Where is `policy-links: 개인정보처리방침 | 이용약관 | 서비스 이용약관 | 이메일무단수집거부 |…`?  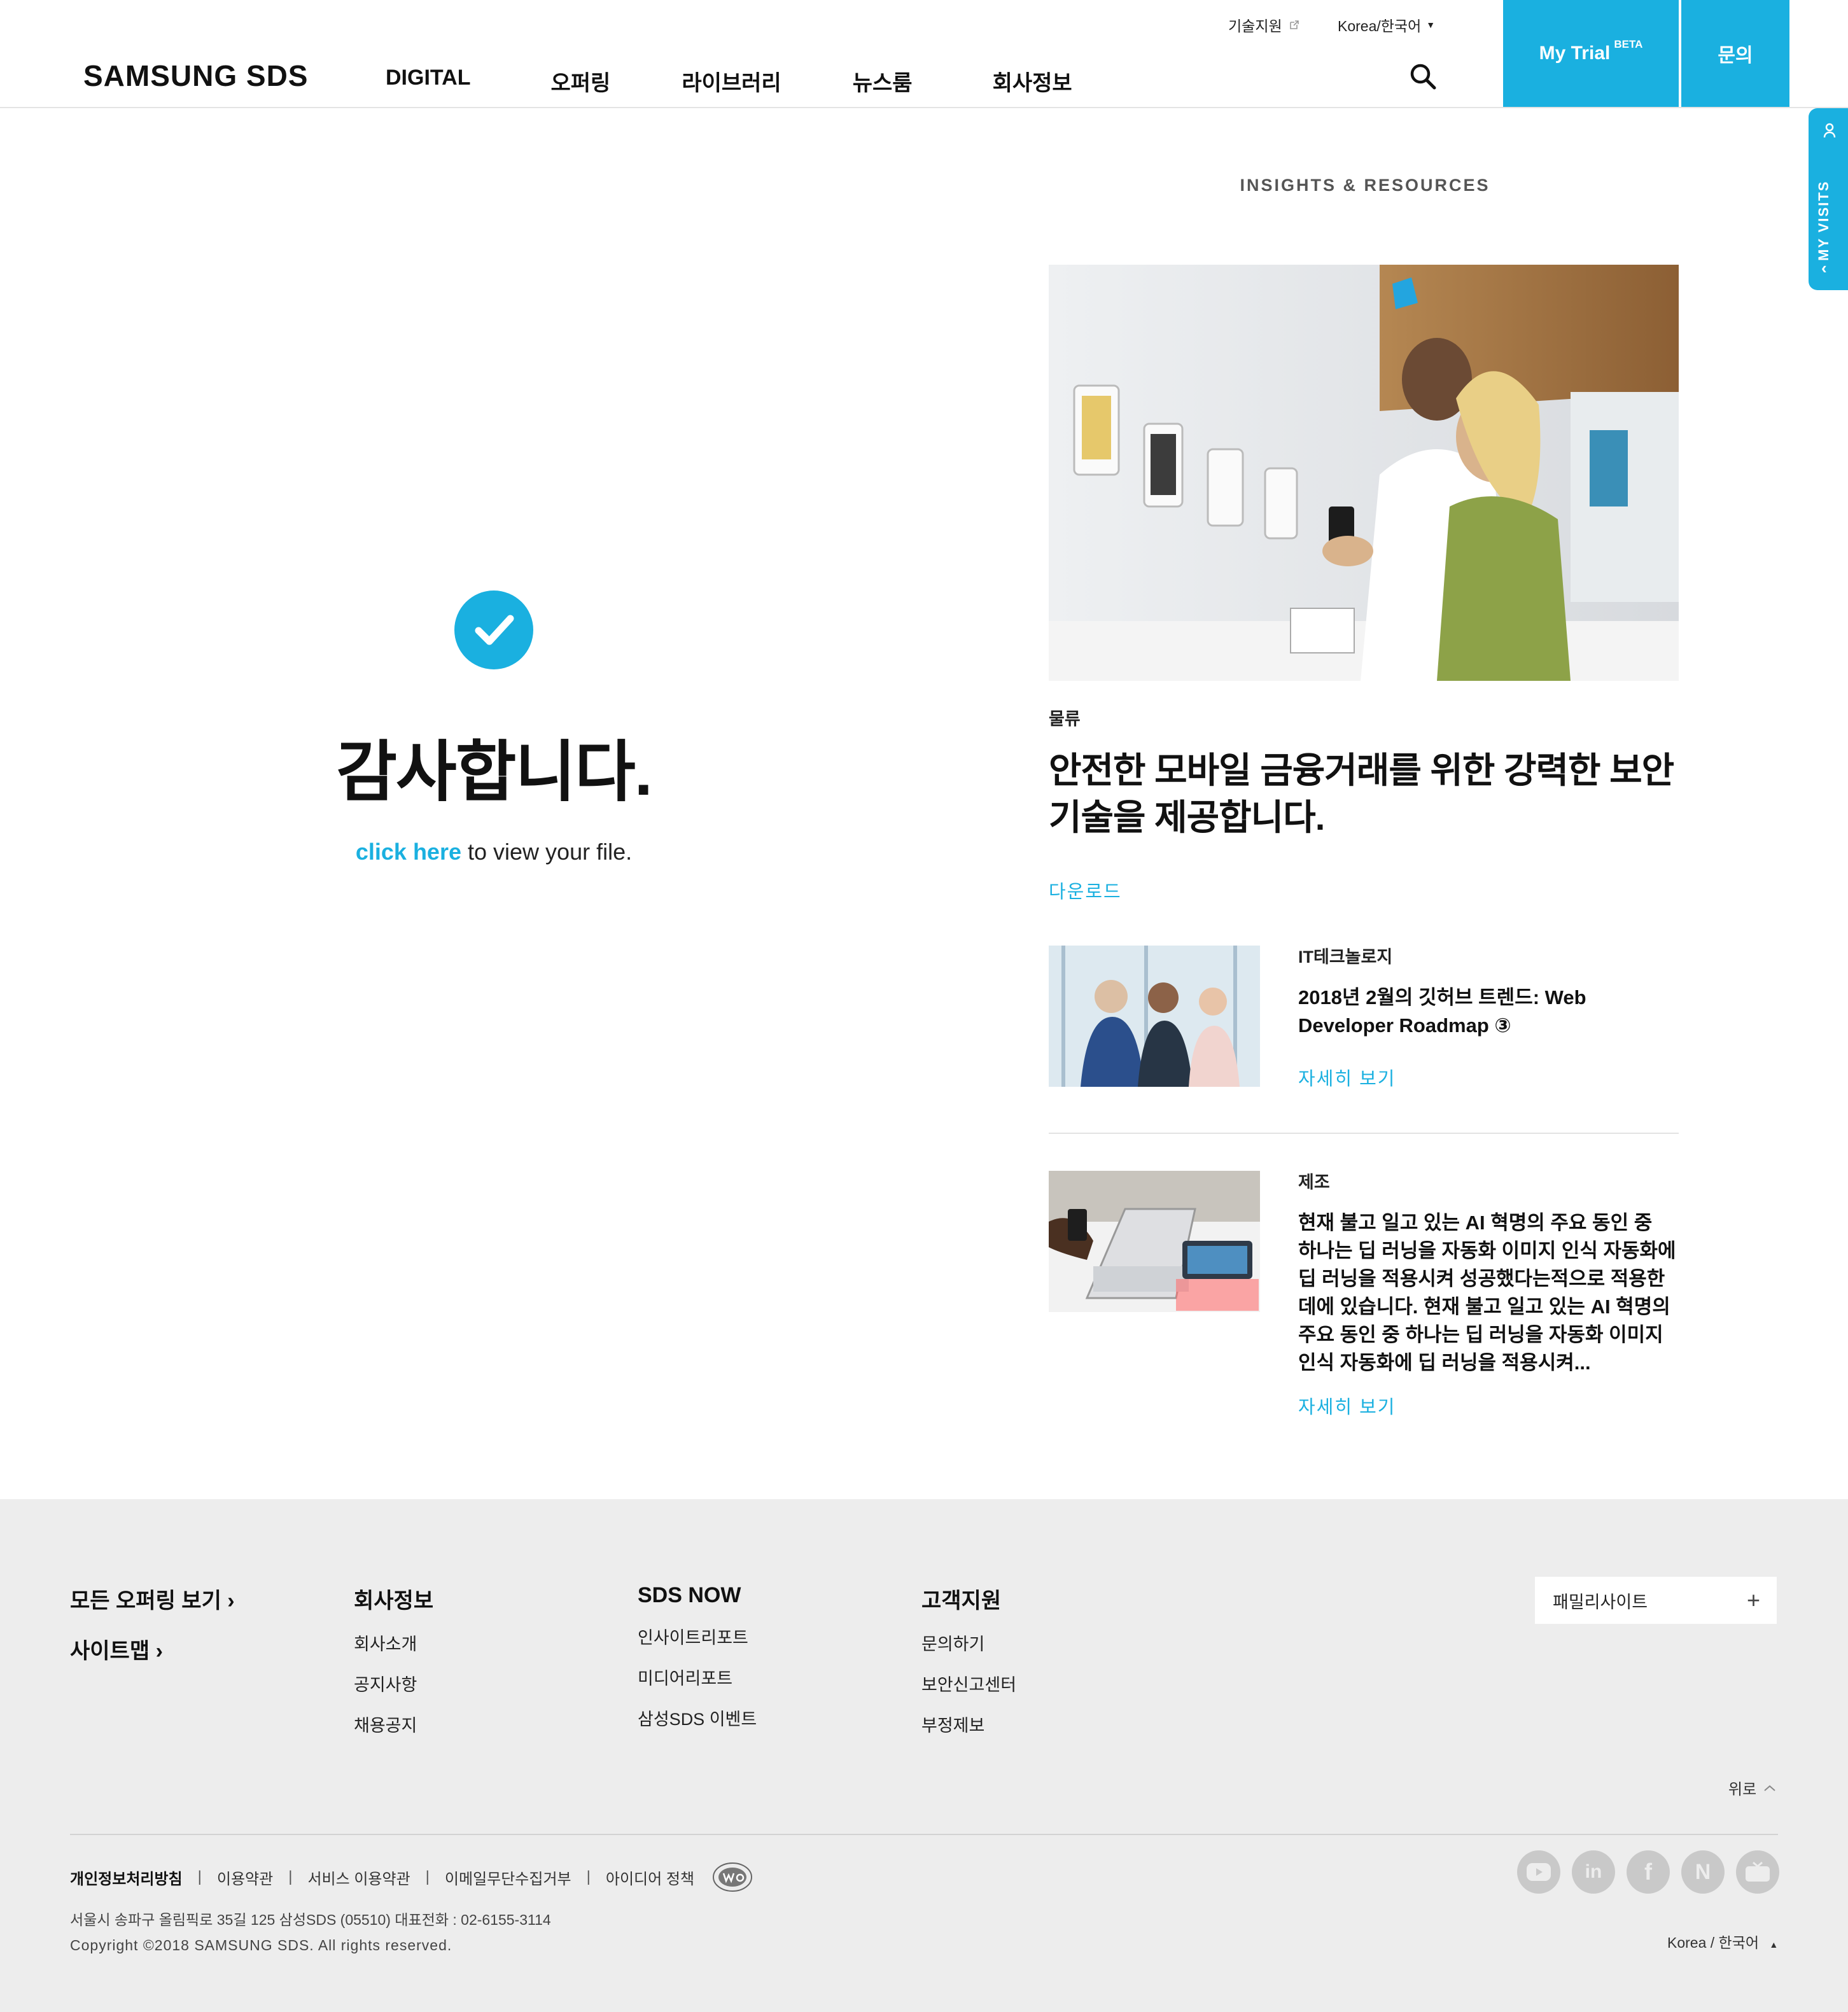
policy-links: 개인정보처리방침 | 이용약관 | 서비스 이용약관 | 이메일무단수집거부 |… is located at coordinates (411, 1877).